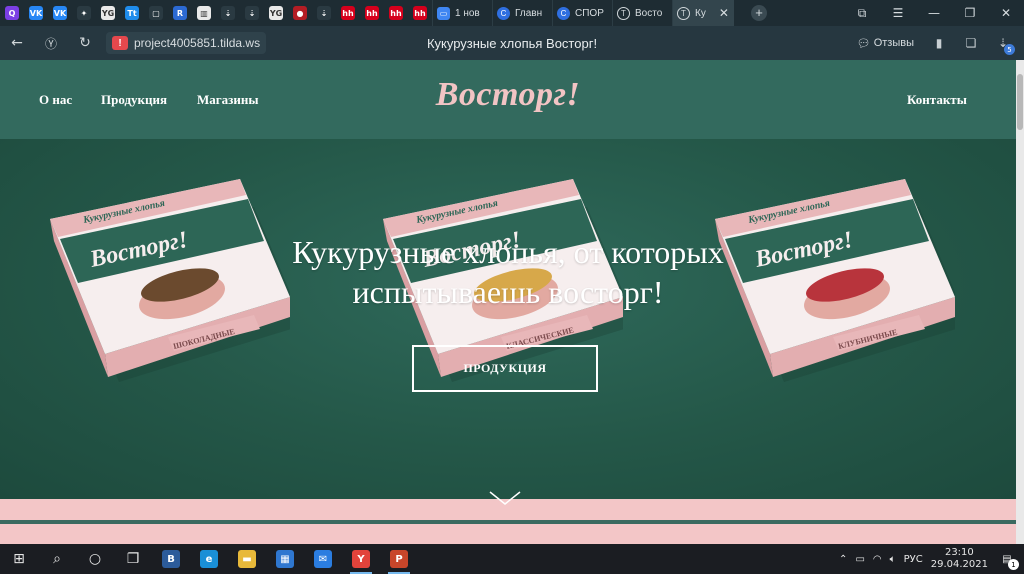 The height and width of the screenshot is (574, 1024). I want to click on chat-icon: ▭, so click(443, 13).